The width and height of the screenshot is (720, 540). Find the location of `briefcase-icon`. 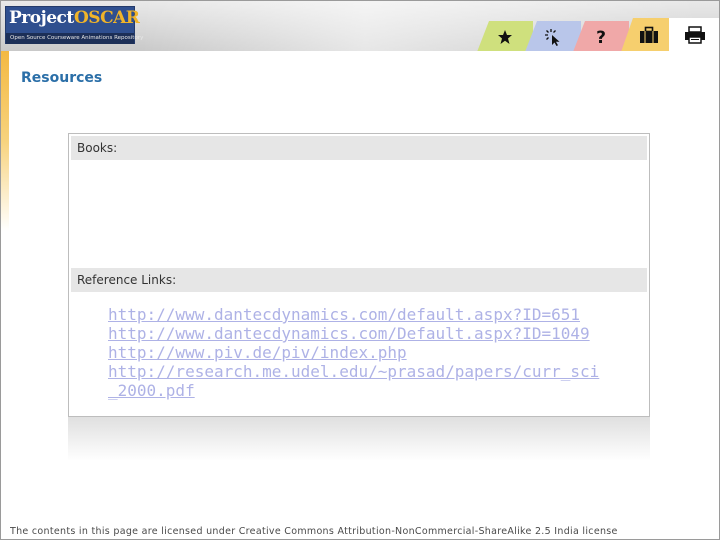

briefcase-icon is located at coordinates (649, 35).